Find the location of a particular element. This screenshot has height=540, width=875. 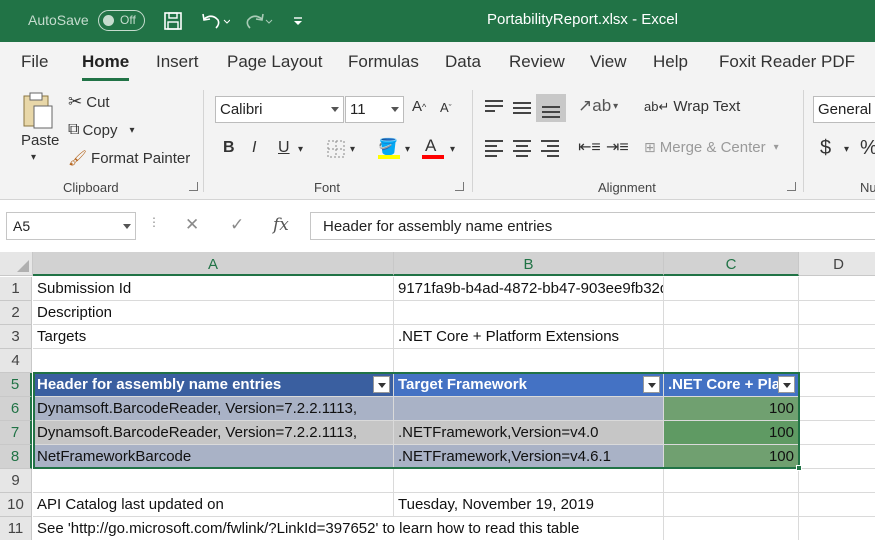

row-header-9: 9 is located at coordinates (16, 481).